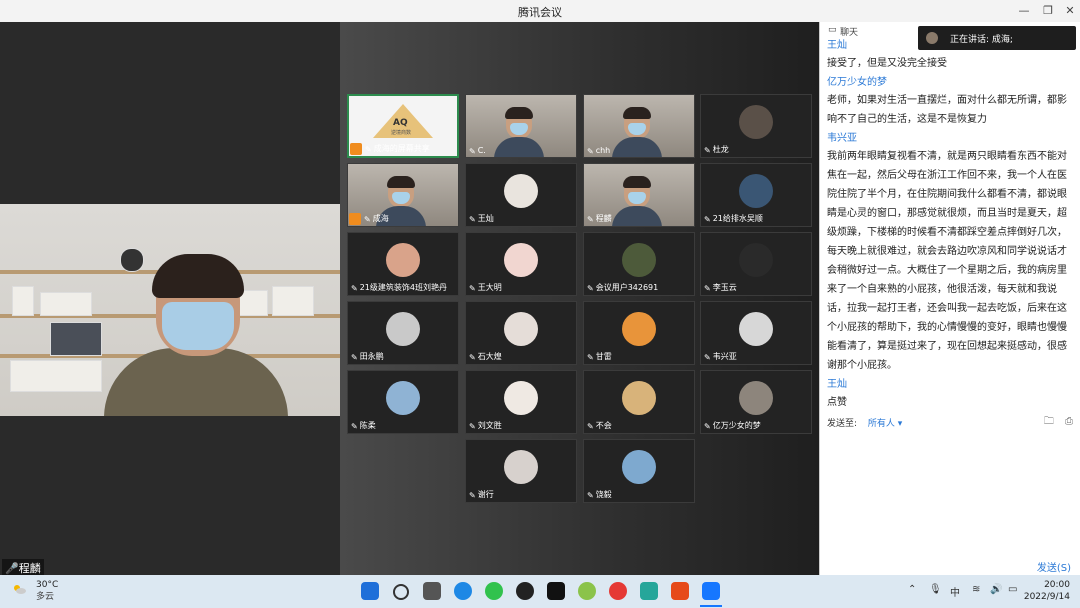 Image resolution: width=1080 pixels, height=608 pixels. I want to click on speaking-text: 正在讲话: 成海;, so click(981, 40).